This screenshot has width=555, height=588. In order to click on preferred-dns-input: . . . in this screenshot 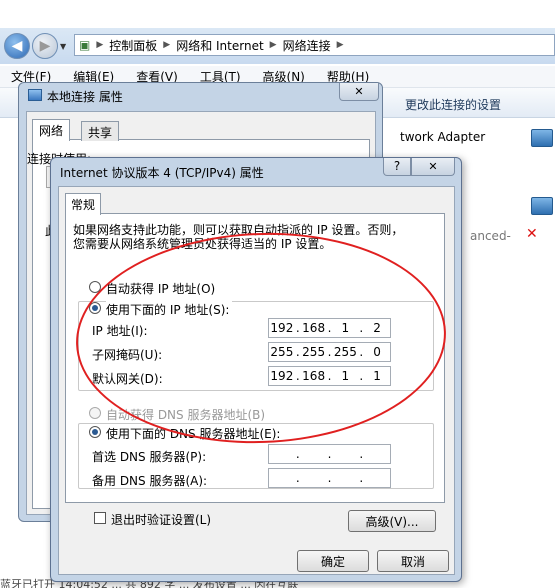, I will do `click(329, 454)`.